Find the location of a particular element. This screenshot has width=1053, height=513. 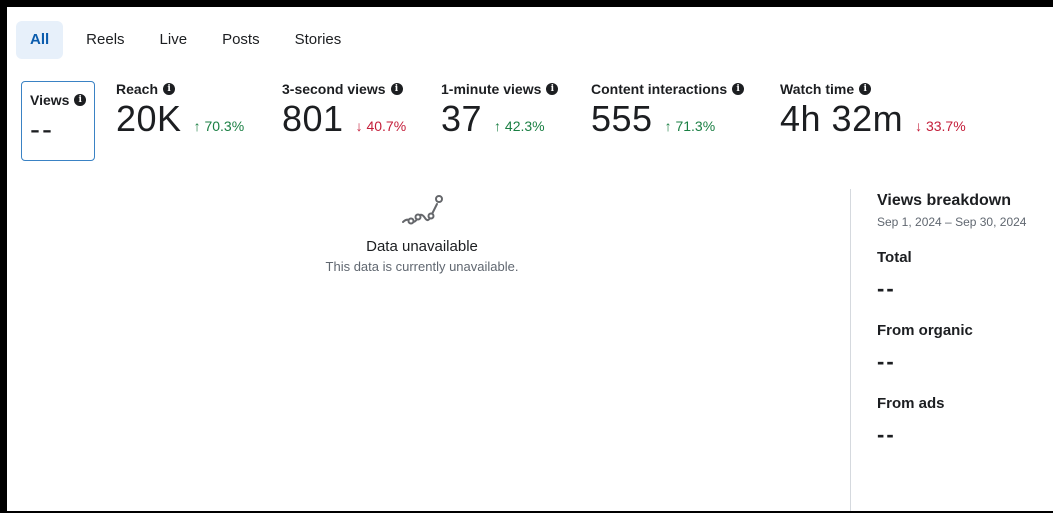

tab-reels: Reels is located at coordinates (105, 40).